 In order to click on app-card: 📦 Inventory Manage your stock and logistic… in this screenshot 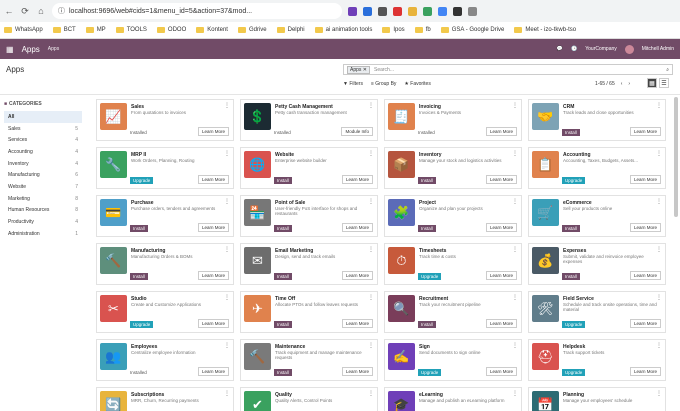, I will do `click(453, 168)`.